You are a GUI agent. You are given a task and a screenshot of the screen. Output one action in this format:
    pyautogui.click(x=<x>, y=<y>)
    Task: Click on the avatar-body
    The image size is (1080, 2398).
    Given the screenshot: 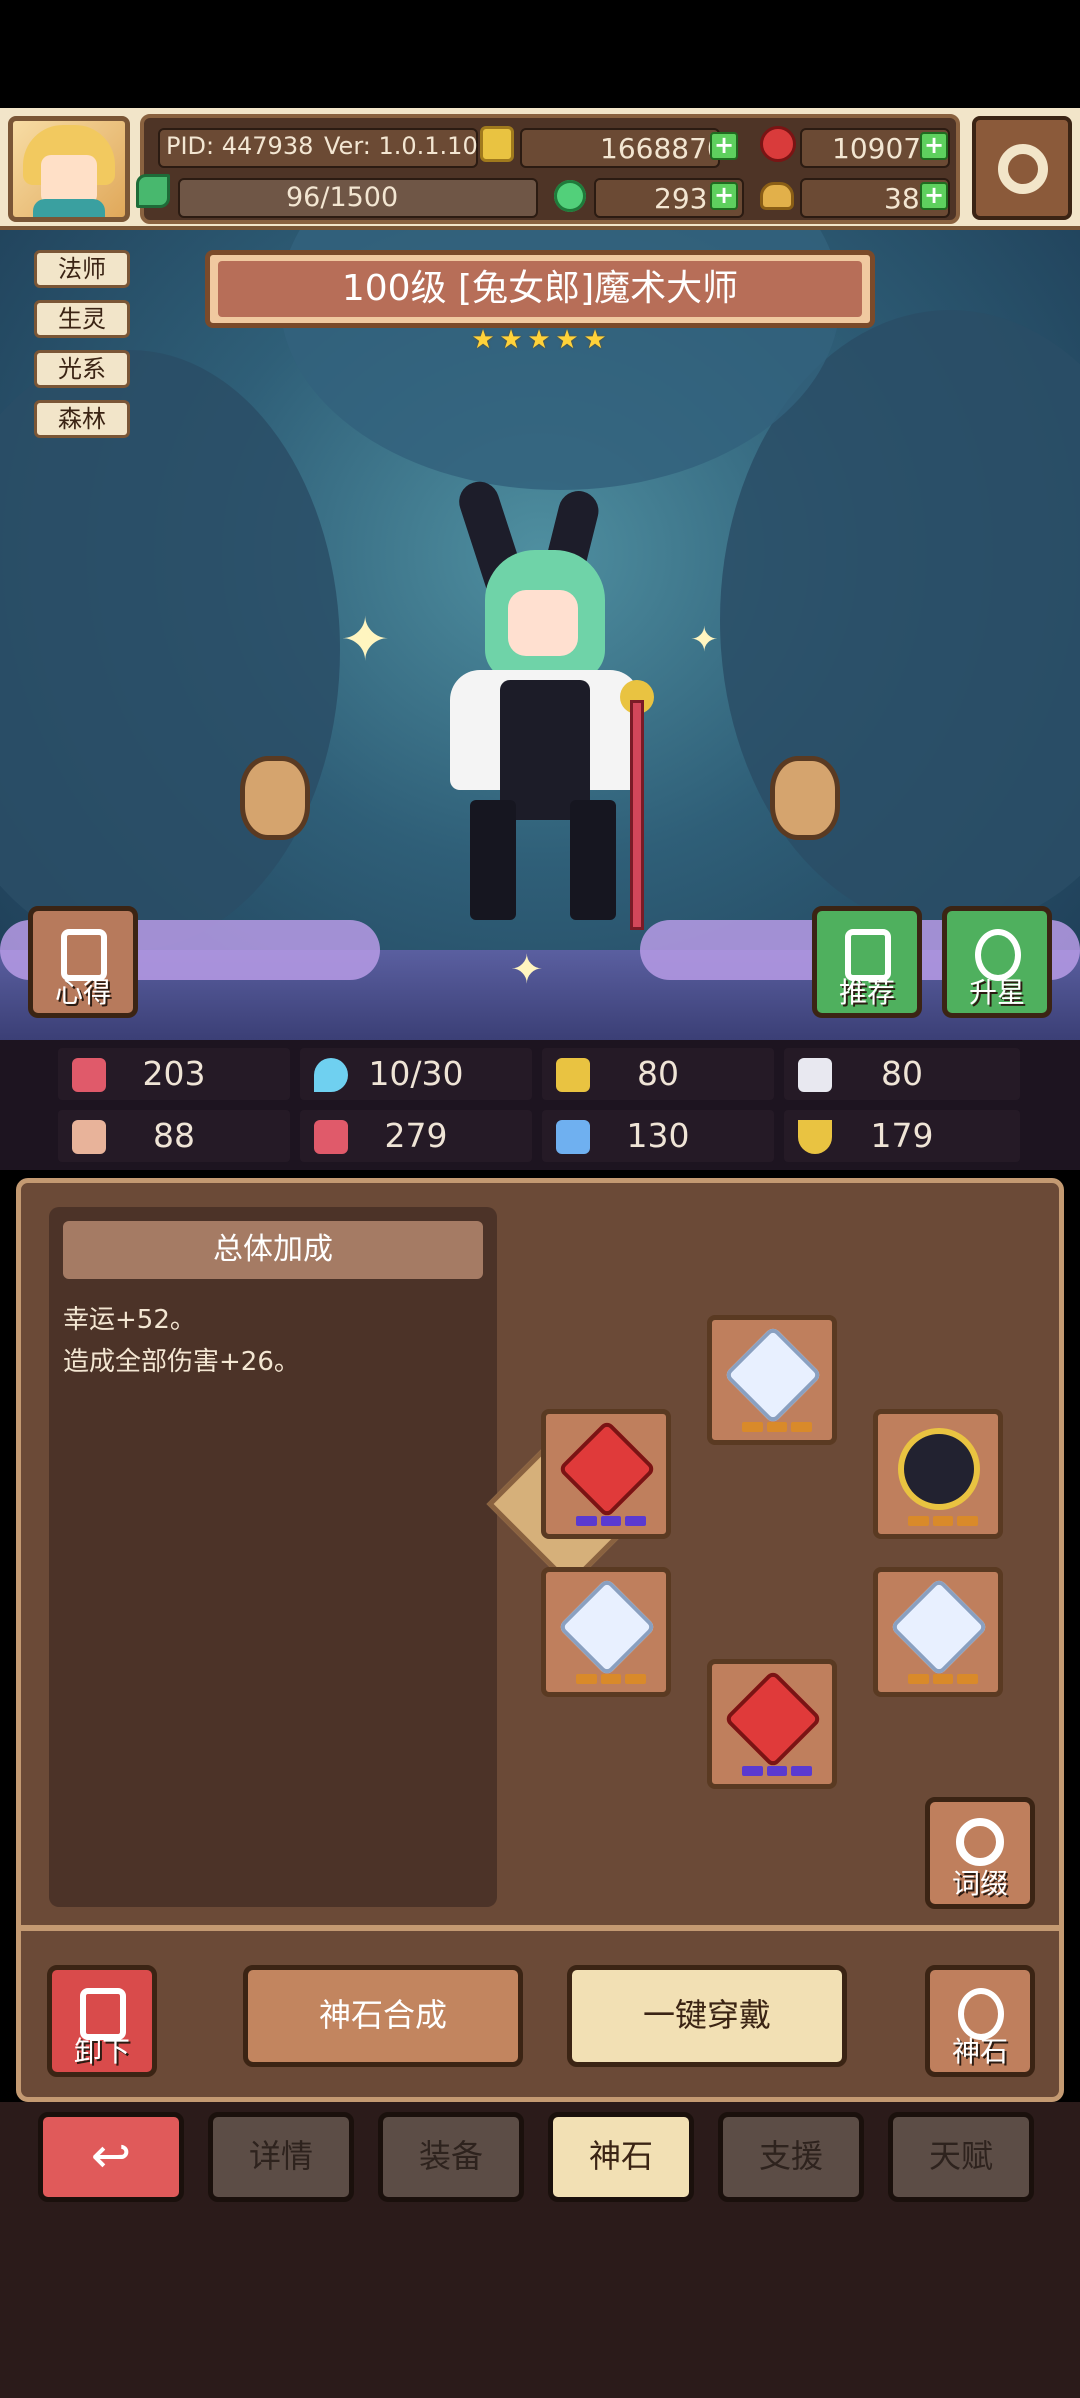 What is the action you would take?
    pyautogui.click(x=69, y=208)
    